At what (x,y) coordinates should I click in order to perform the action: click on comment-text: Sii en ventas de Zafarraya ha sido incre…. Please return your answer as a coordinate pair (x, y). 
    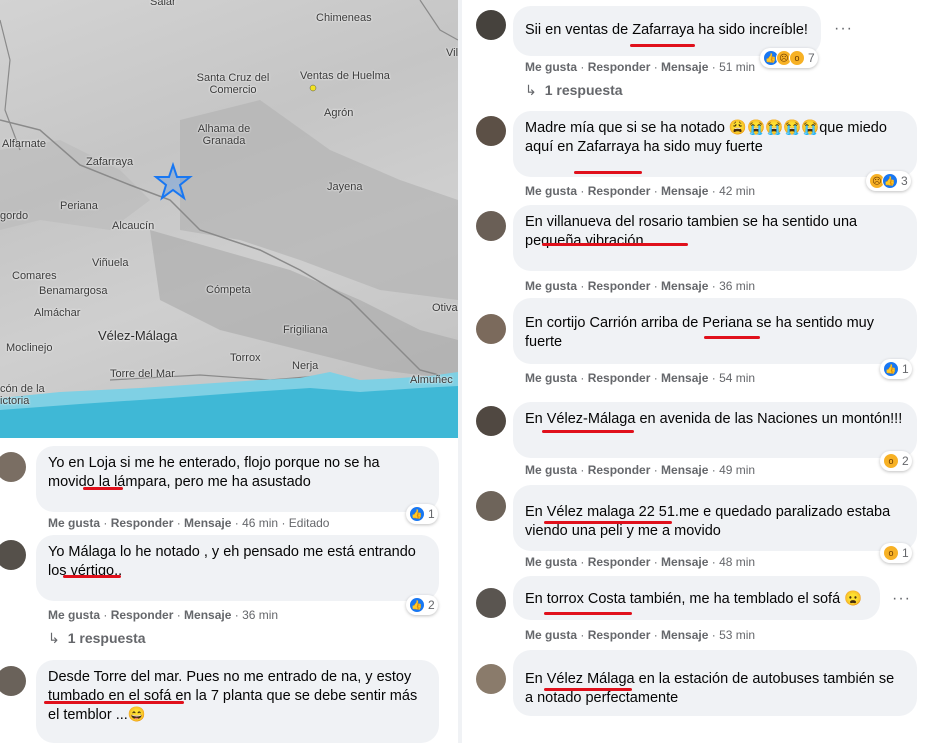
    Looking at the image, I should click on (666, 30).